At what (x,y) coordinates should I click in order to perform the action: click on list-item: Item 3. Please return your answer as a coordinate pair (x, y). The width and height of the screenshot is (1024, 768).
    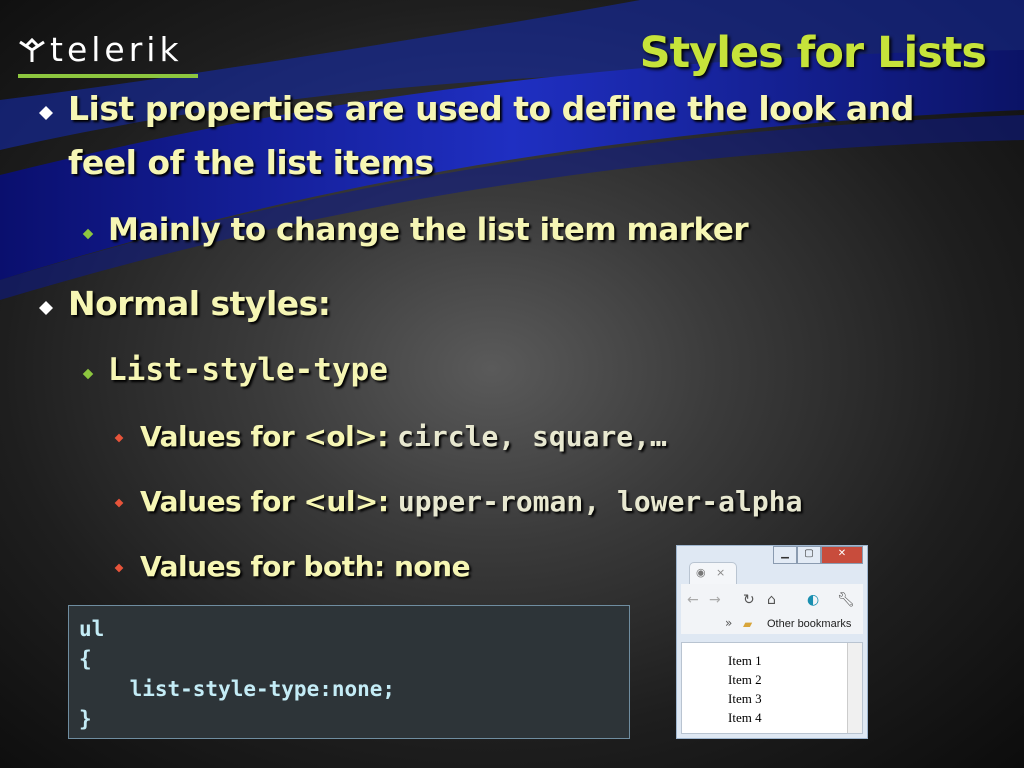
    Looking at the image, I should click on (745, 698).